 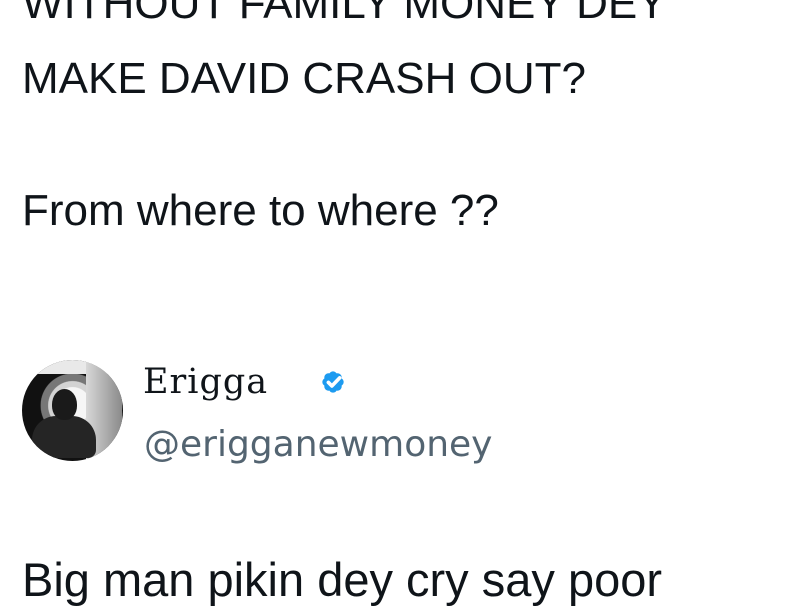 What do you see at coordinates (64, 404) in the screenshot?
I see `avatar-person-head` at bounding box center [64, 404].